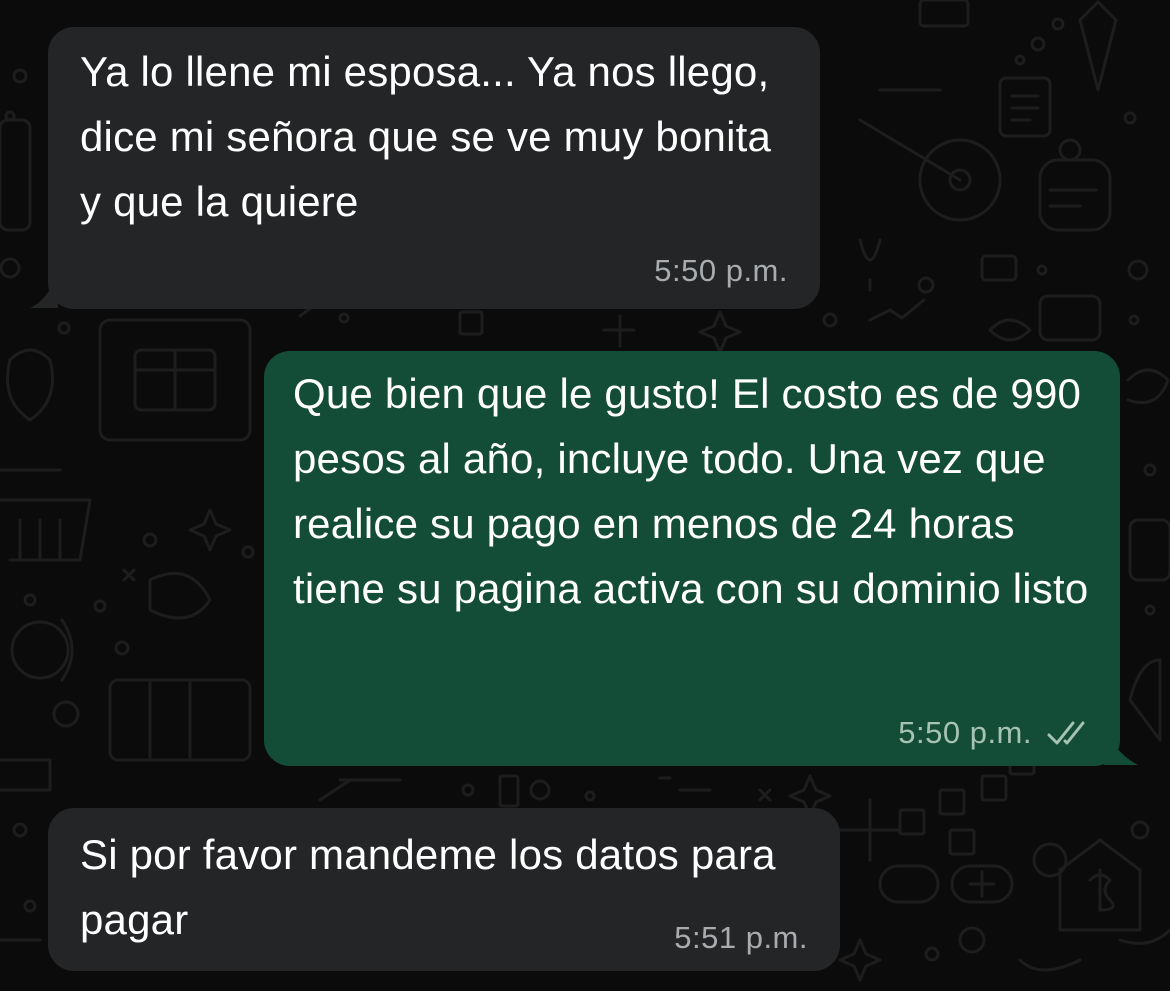 Image resolution: width=1170 pixels, height=991 pixels. I want to click on message-time: 5:51 p.m., so click(741, 937).